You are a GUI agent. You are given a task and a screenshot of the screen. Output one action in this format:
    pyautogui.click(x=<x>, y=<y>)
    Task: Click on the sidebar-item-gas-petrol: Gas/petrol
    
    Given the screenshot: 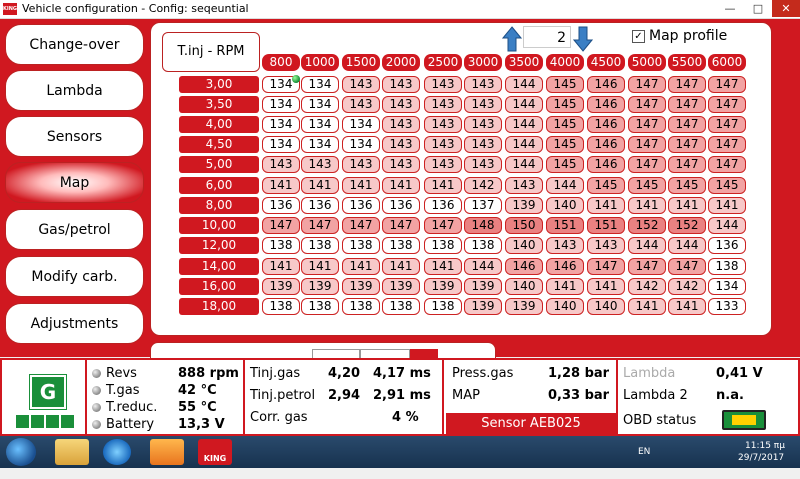 What is the action you would take?
    pyautogui.click(x=74, y=229)
    